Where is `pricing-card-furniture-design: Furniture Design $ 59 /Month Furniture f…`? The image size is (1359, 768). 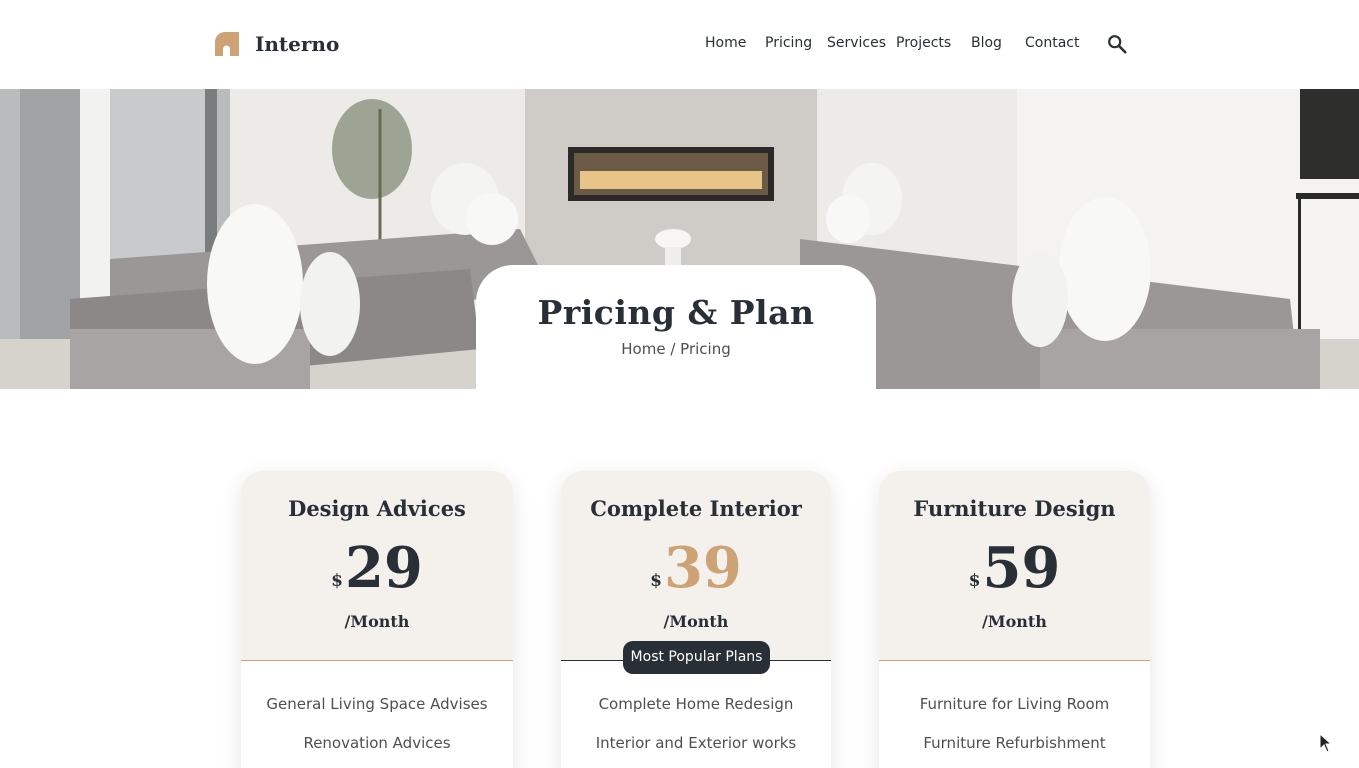 pricing-card-furniture-design: Furniture Design $ 59 /Month Furniture f… is located at coordinates (1014, 619).